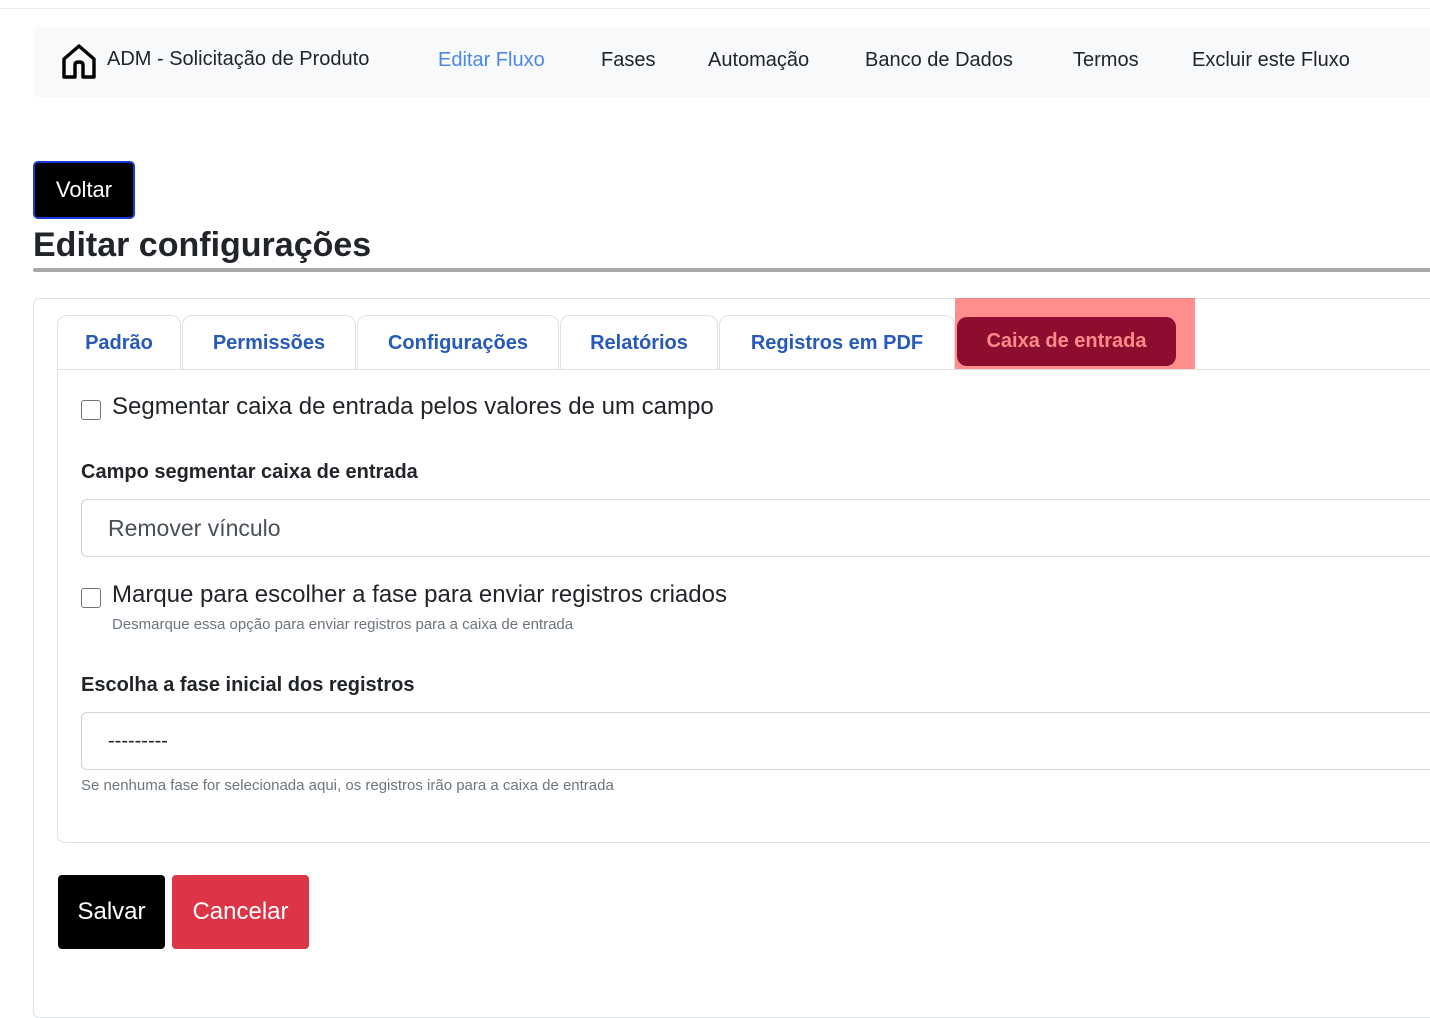  I want to click on top-divider, so click(715, 8).